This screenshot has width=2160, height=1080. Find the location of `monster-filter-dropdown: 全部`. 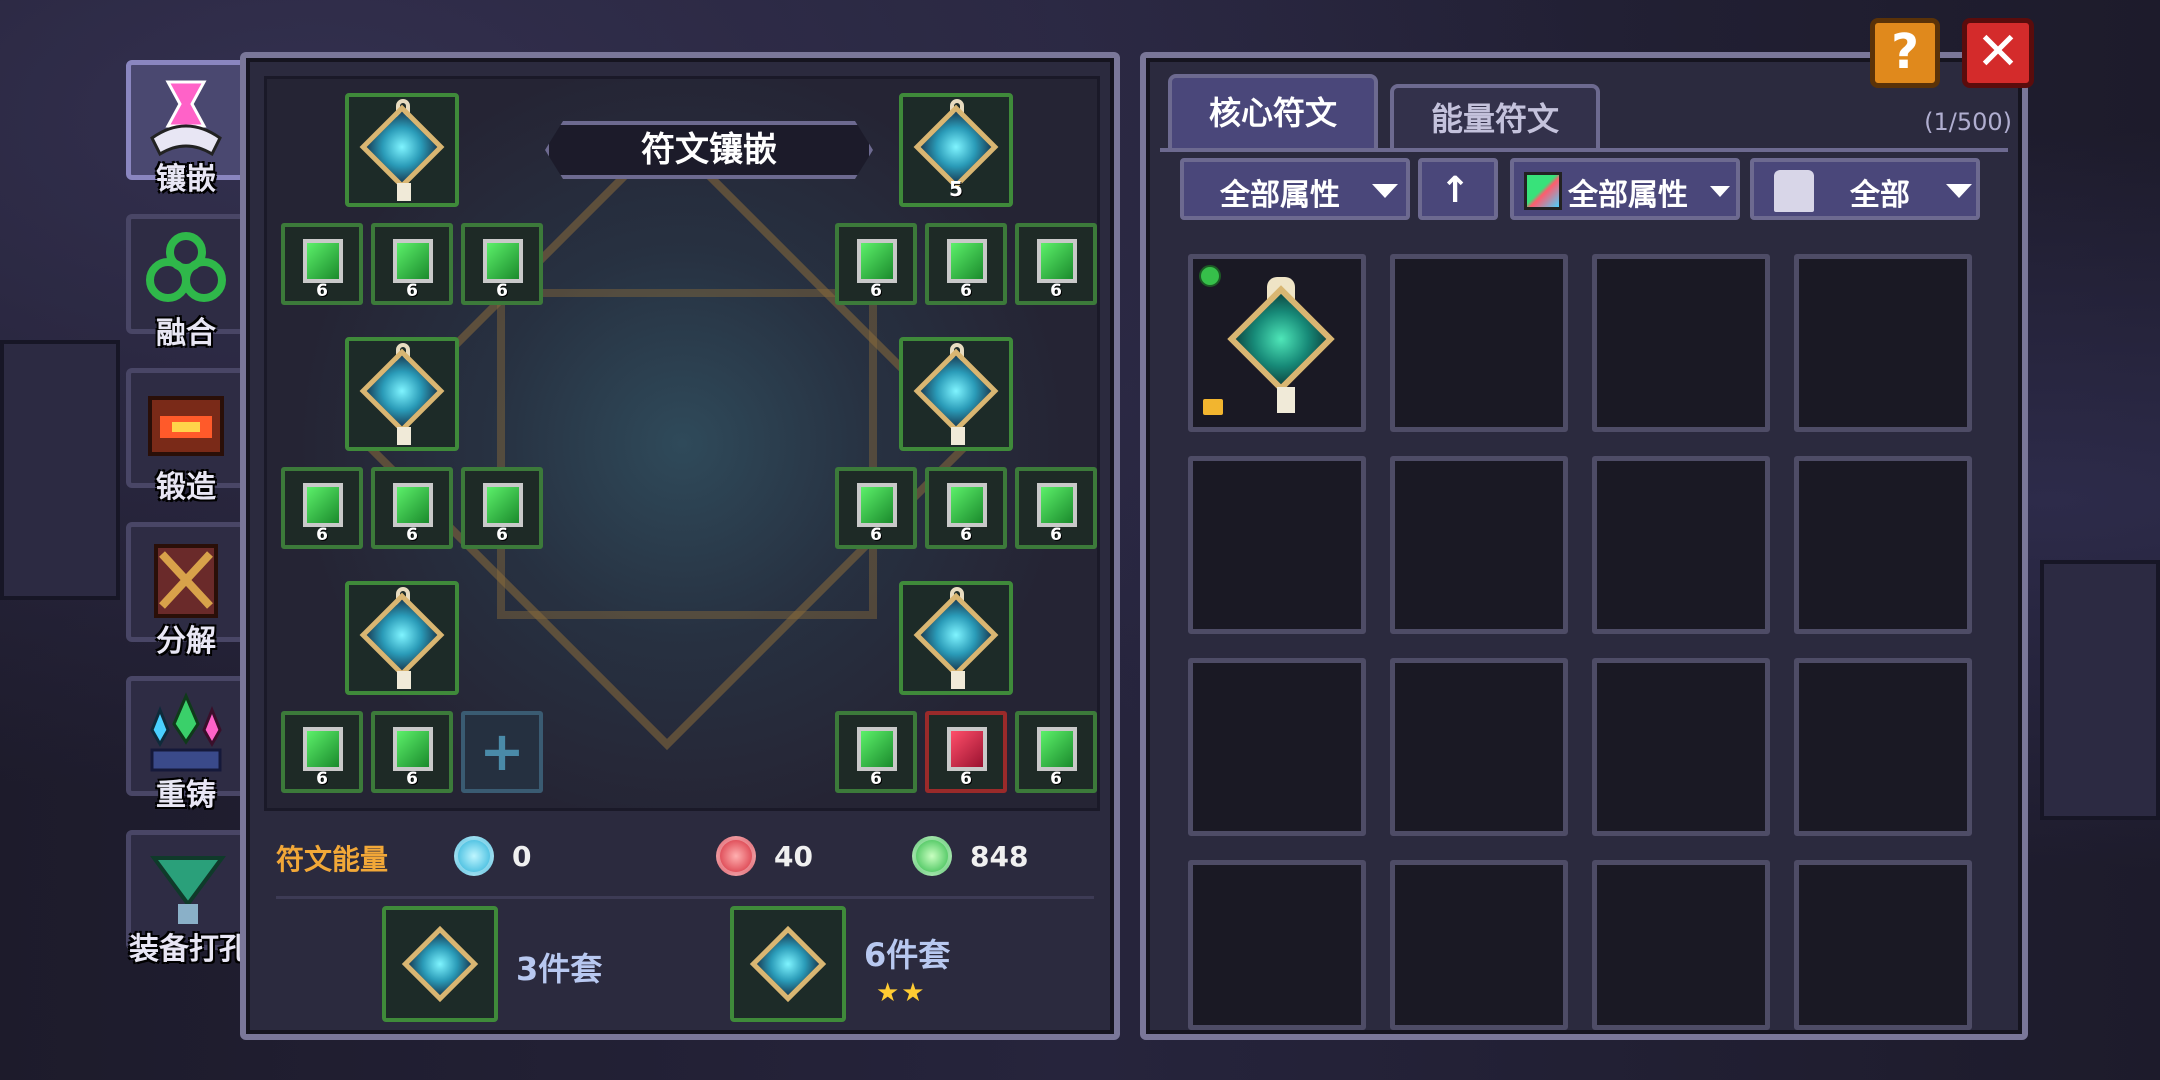

monster-filter-dropdown: 全部 is located at coordinates (1865, 189).